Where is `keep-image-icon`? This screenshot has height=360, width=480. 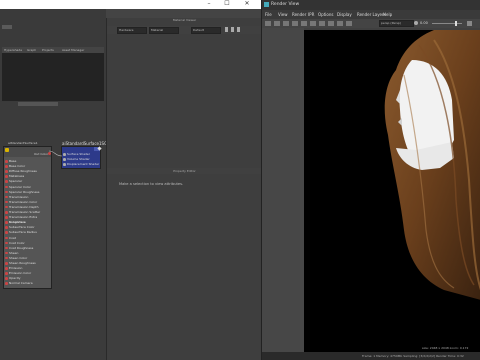 keep-image-icon is located at coordinates (340, 23).